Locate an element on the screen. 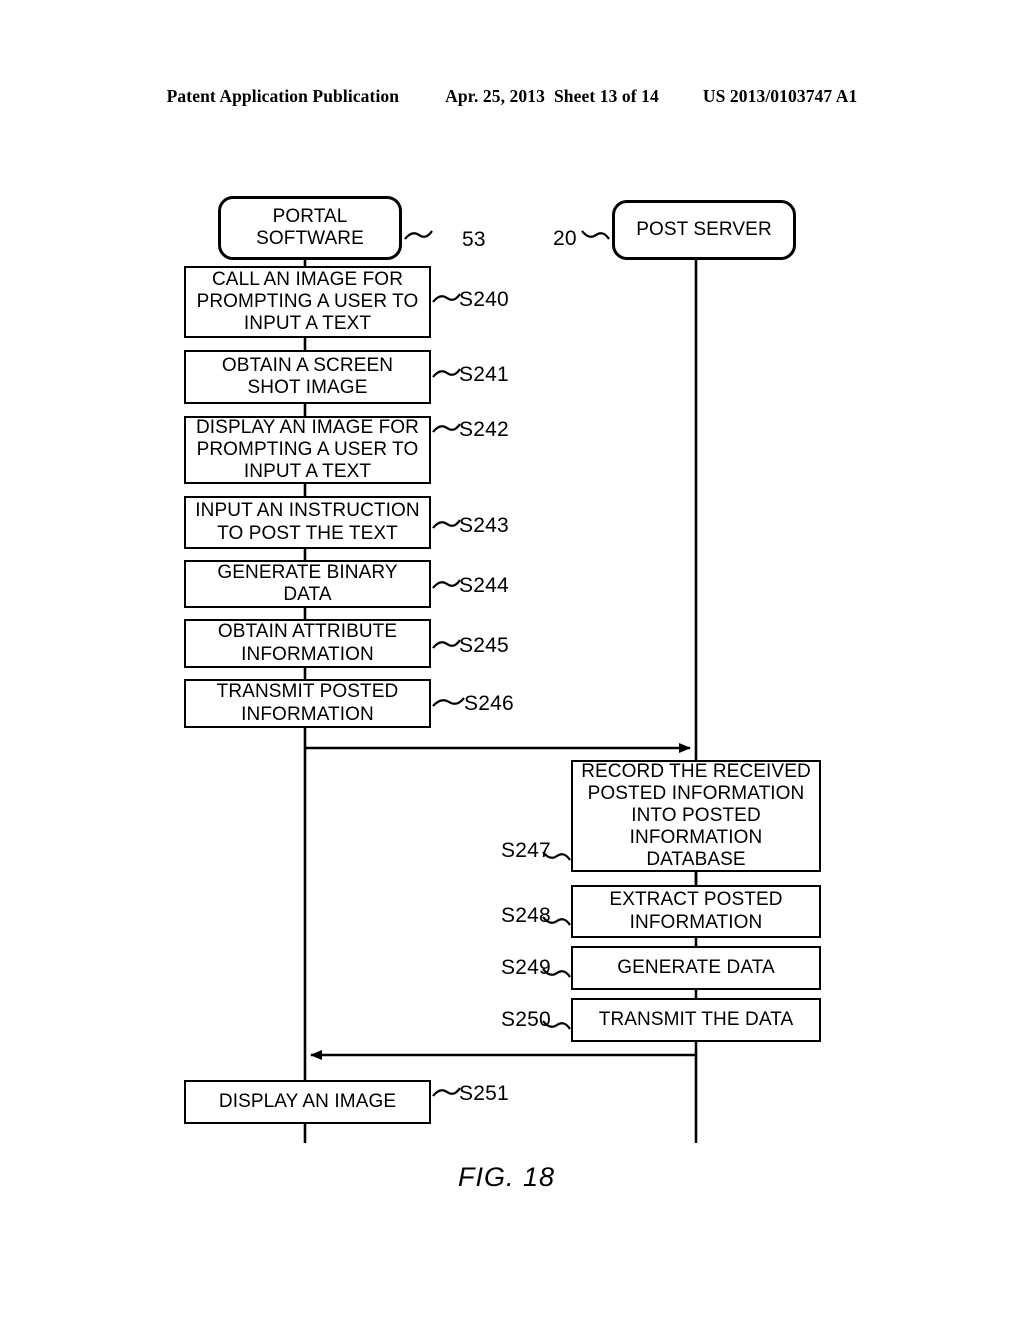  ref-label-s245: S245 is located at coordinates (484, 645).